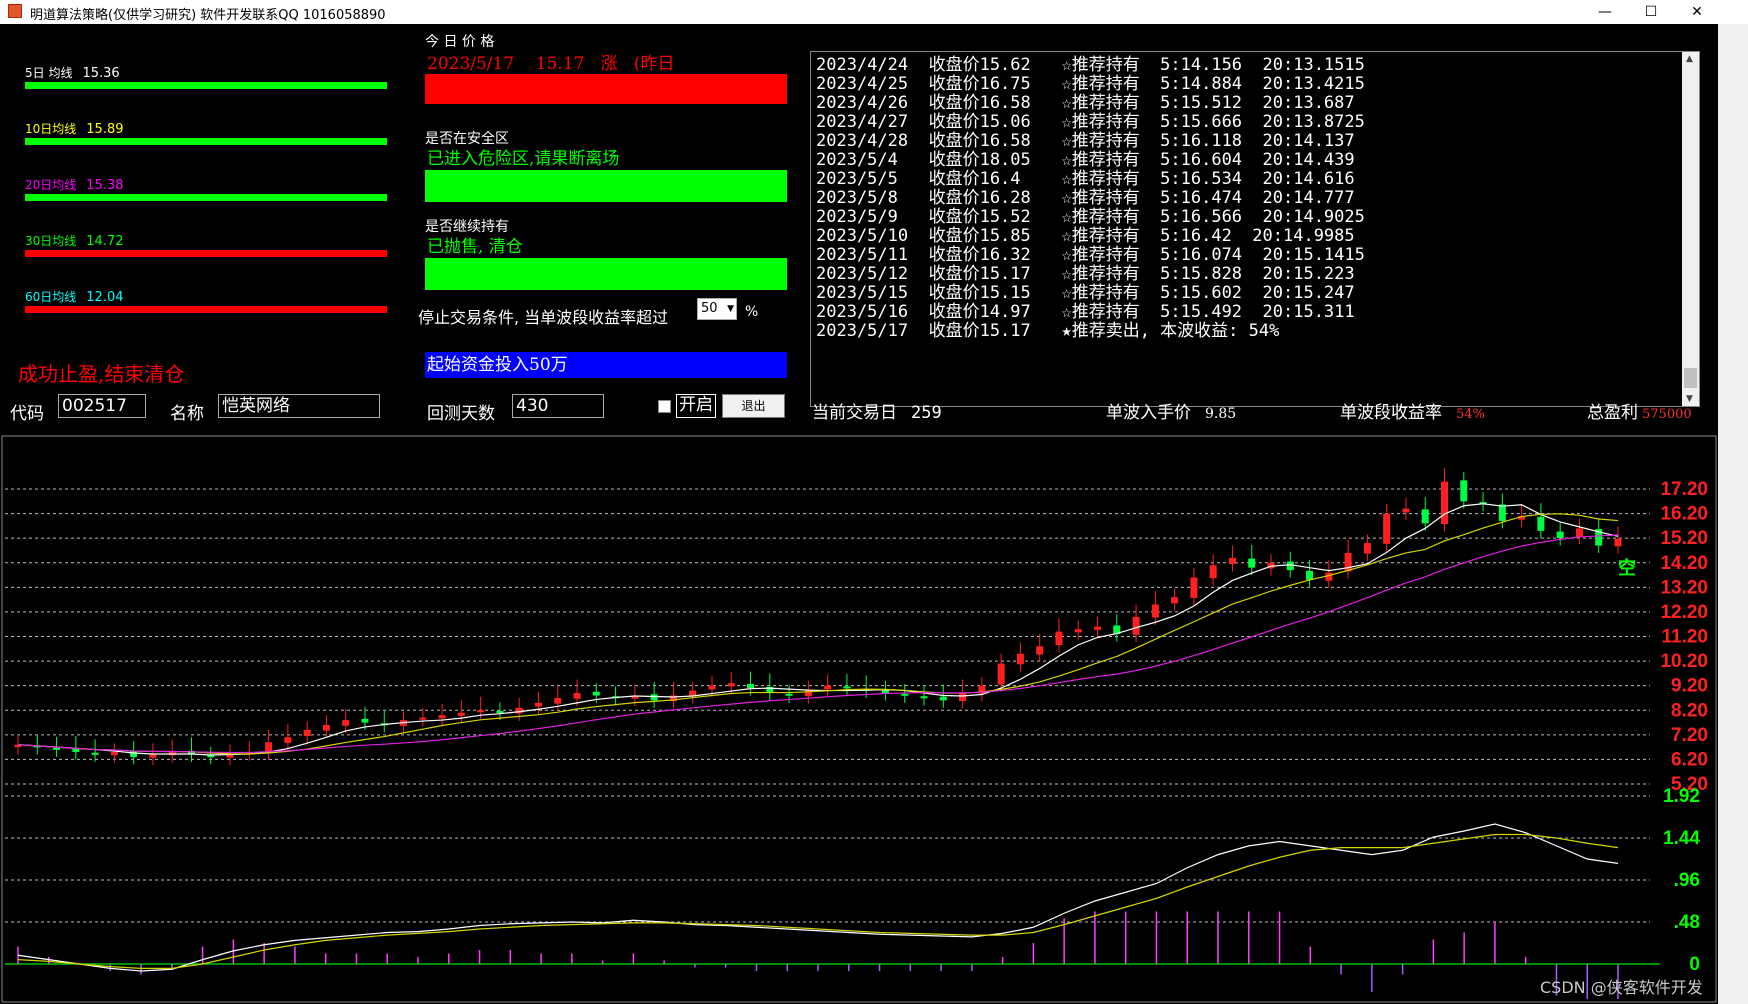  I want to click on background-window-strip, so click(1733, 514).